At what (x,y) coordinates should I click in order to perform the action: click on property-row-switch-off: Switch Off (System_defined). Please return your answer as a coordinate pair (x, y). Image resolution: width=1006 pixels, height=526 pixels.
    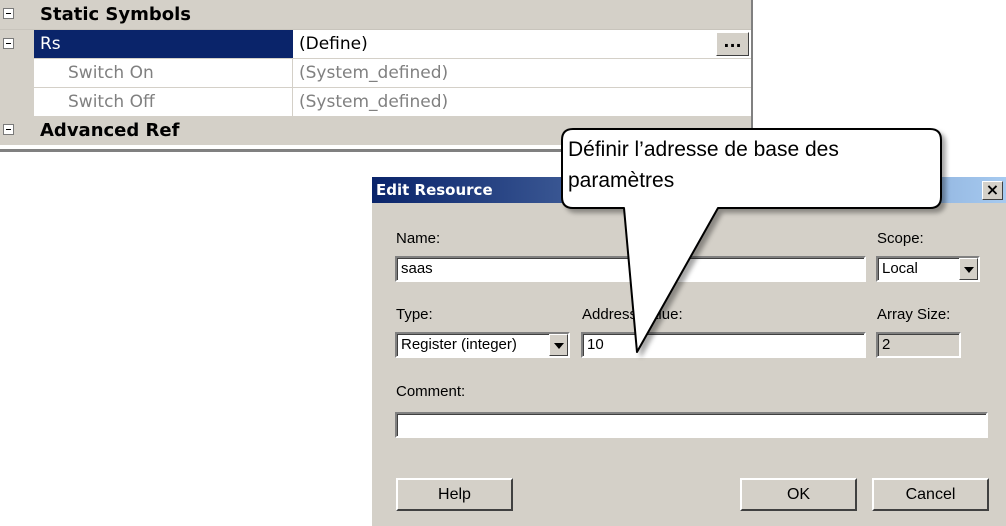
    Looking at the image, I should click on (375, 101).